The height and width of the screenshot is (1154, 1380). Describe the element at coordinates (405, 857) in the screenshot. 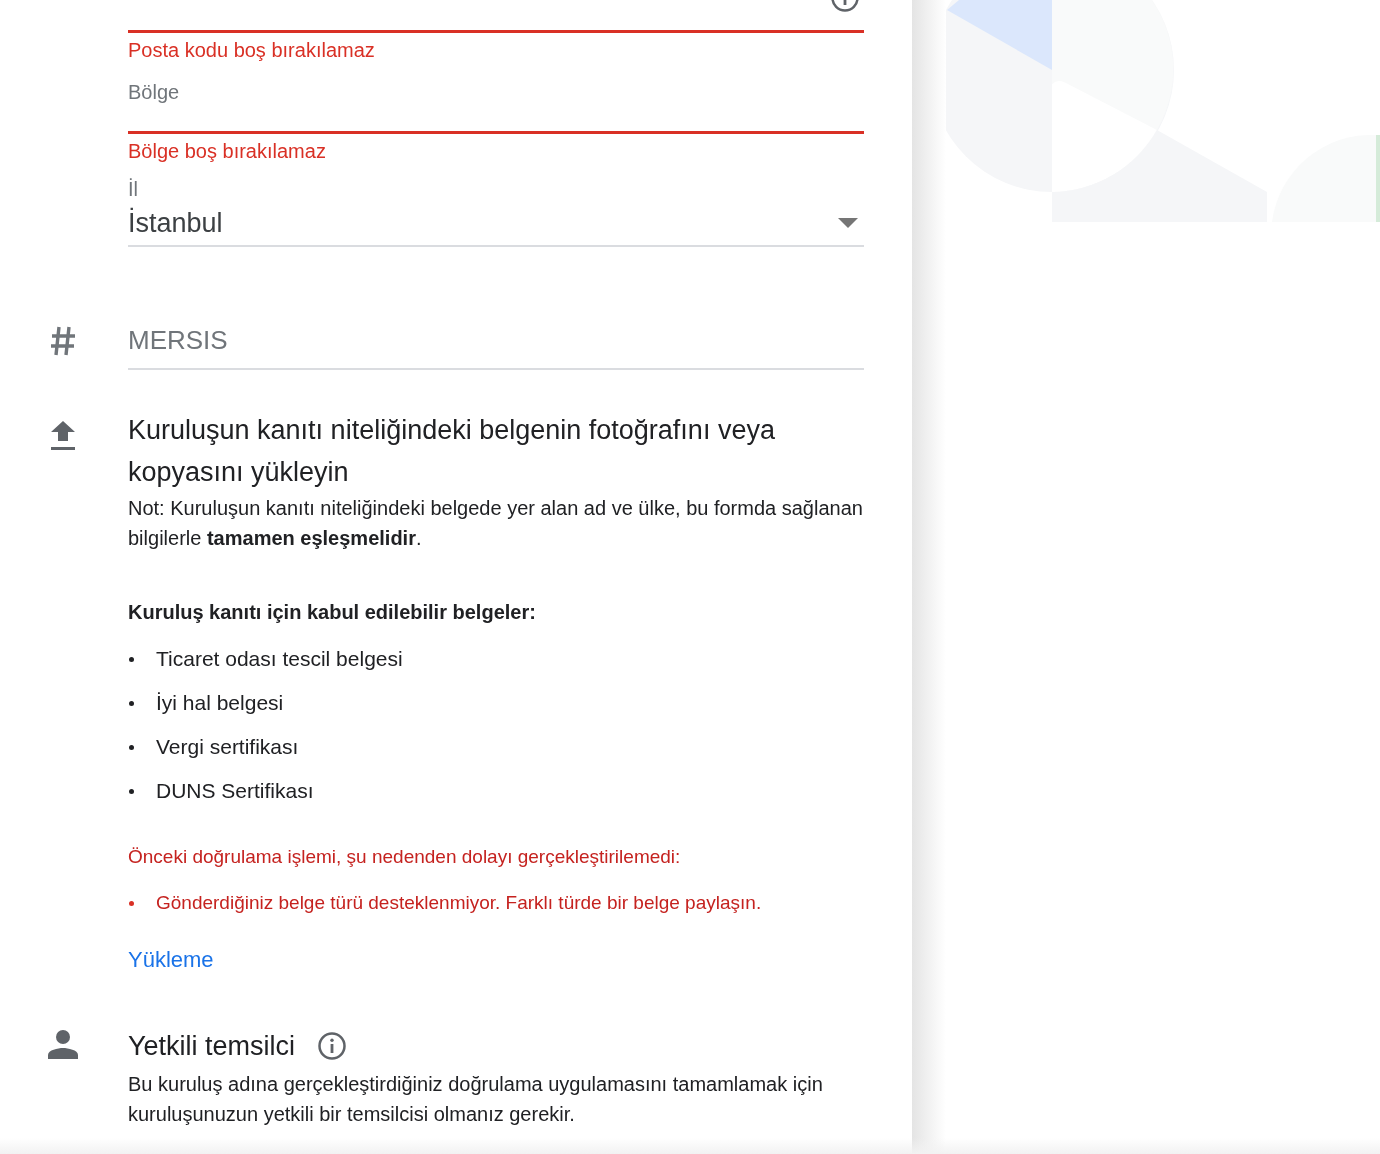

I see `error-heading: Önceki doğrulama işlemi, şu nedenden dolayı gerçekleştirilemedi:` at that location.